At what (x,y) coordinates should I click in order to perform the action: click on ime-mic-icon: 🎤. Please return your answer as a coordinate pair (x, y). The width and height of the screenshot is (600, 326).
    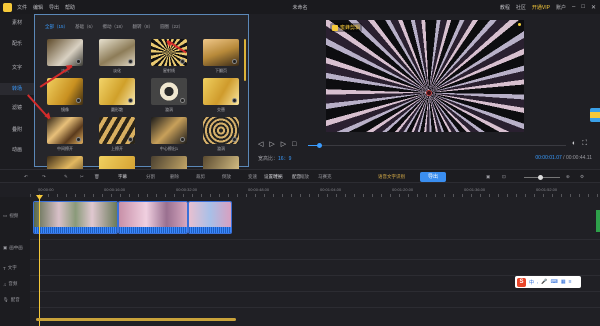
    Looking at the image, I should click on (544, 282).